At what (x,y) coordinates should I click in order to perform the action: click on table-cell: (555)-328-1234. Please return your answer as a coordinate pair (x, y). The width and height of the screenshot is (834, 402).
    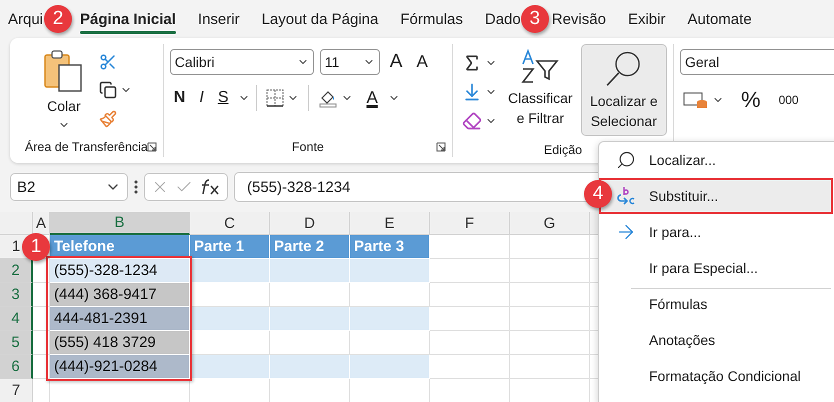
    Looking at the image, I should click on (120, 271).